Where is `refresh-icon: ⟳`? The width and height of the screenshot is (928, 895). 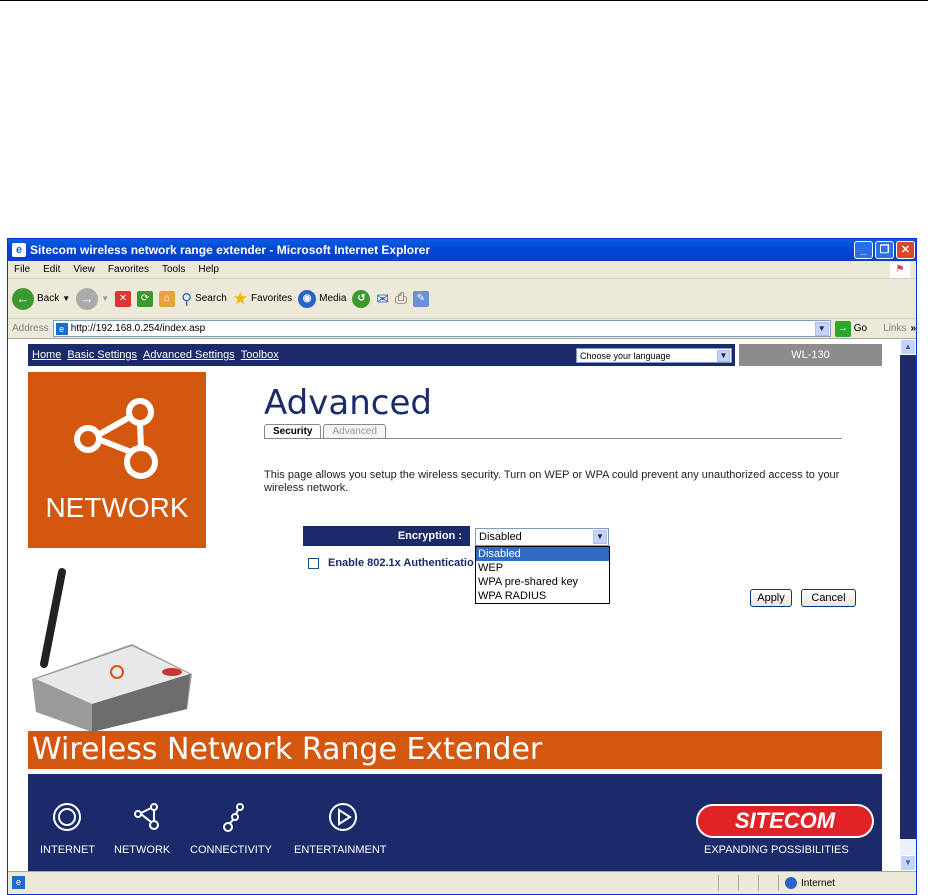
refresh-icon: ⟳ is located at coordinates (145, 298).